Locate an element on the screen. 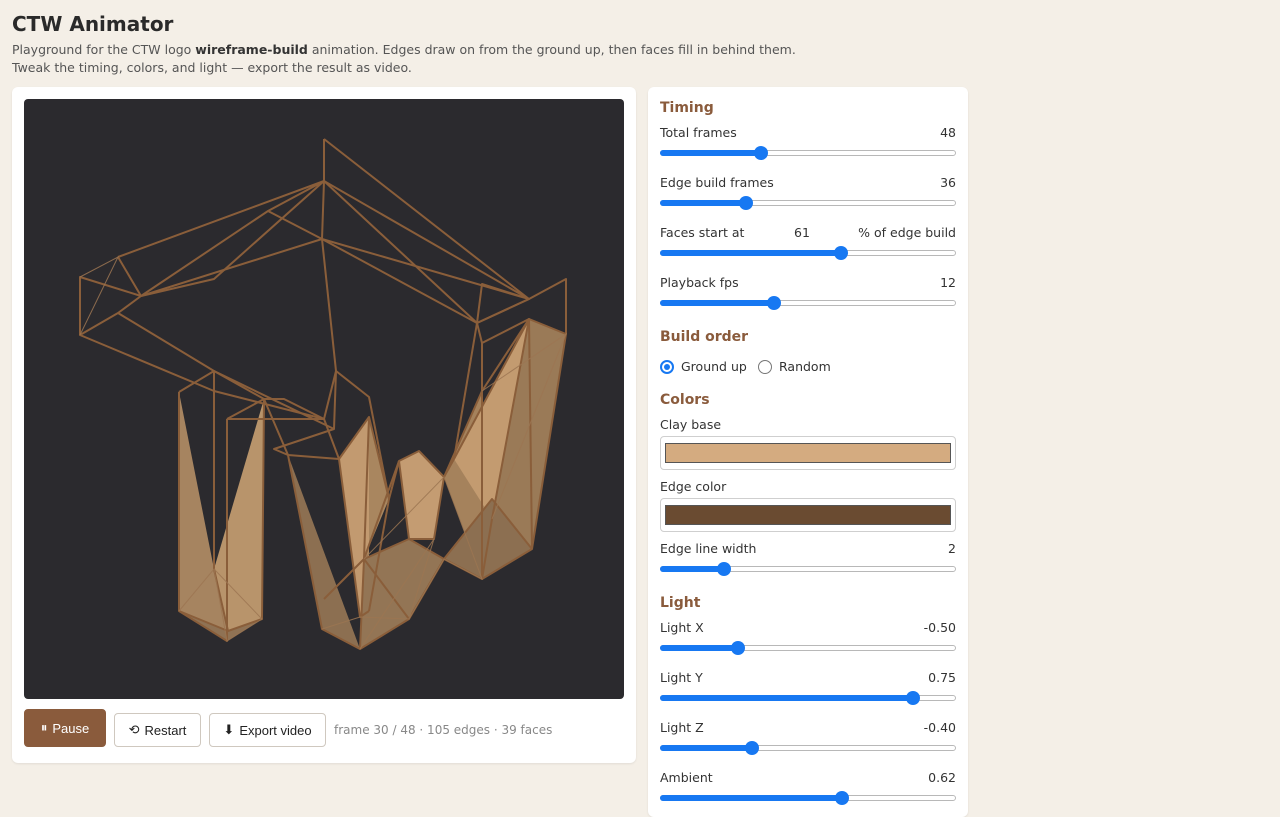  faces-start-value: 61 is located at coordinates (802, 232).